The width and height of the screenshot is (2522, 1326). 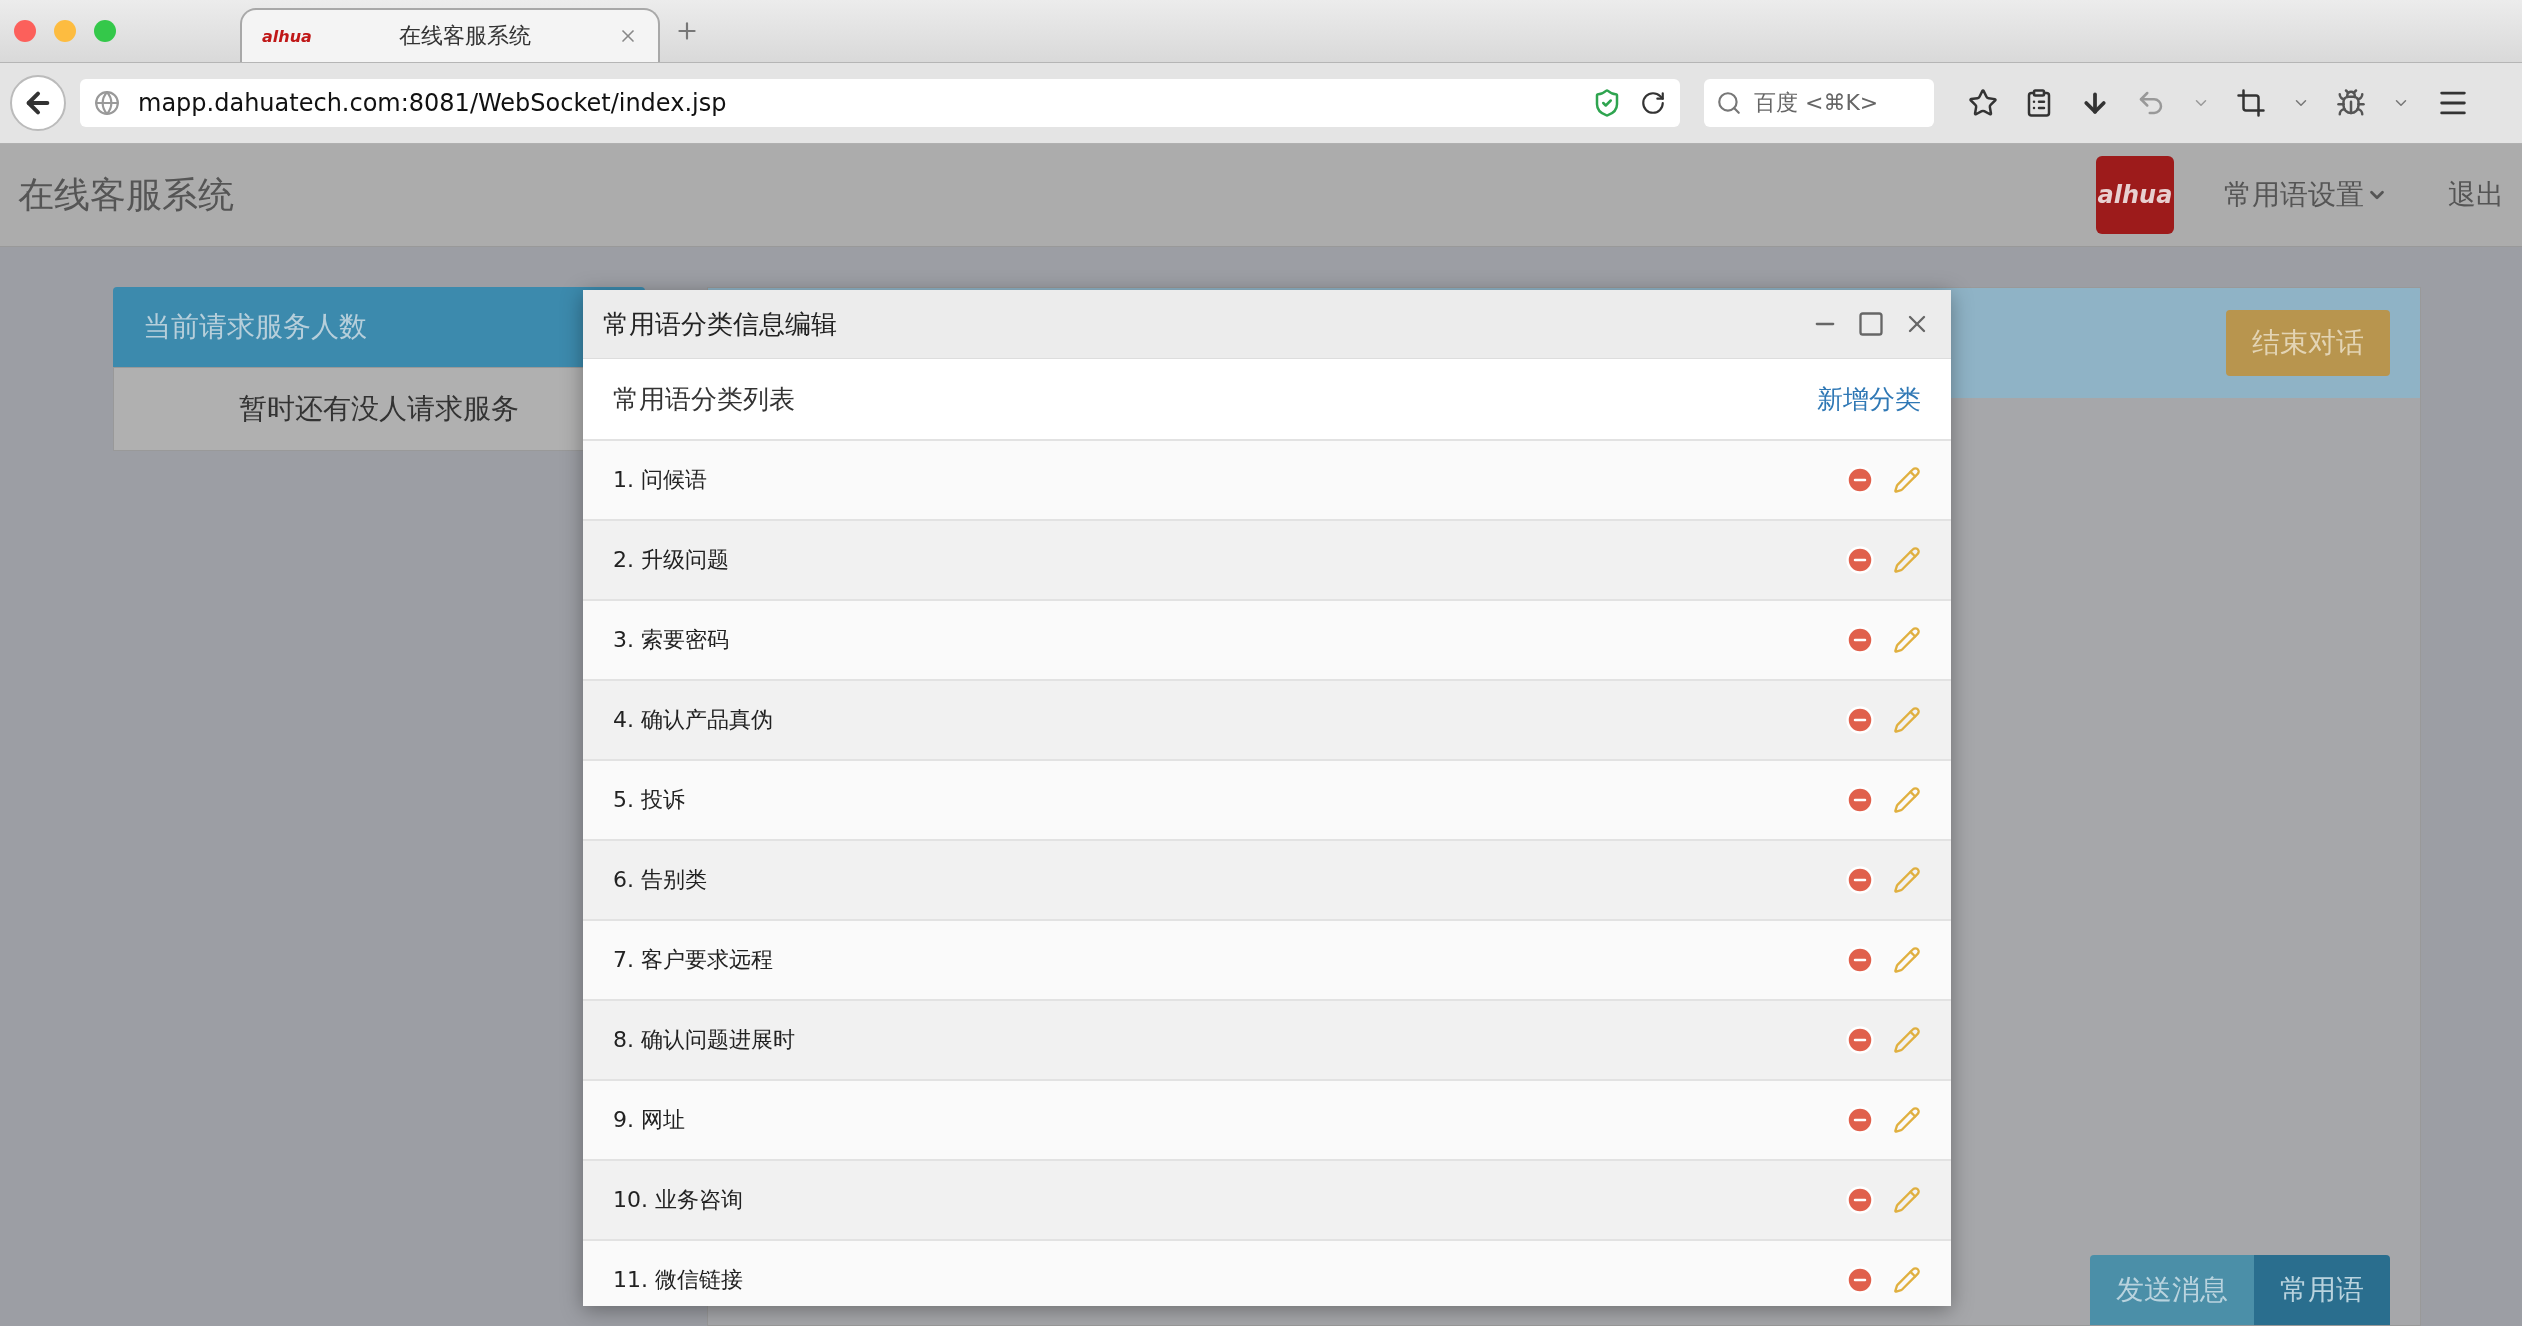 I want to click on dialog-title: 常用语分类信息编辑, so click(x=720, y=324).